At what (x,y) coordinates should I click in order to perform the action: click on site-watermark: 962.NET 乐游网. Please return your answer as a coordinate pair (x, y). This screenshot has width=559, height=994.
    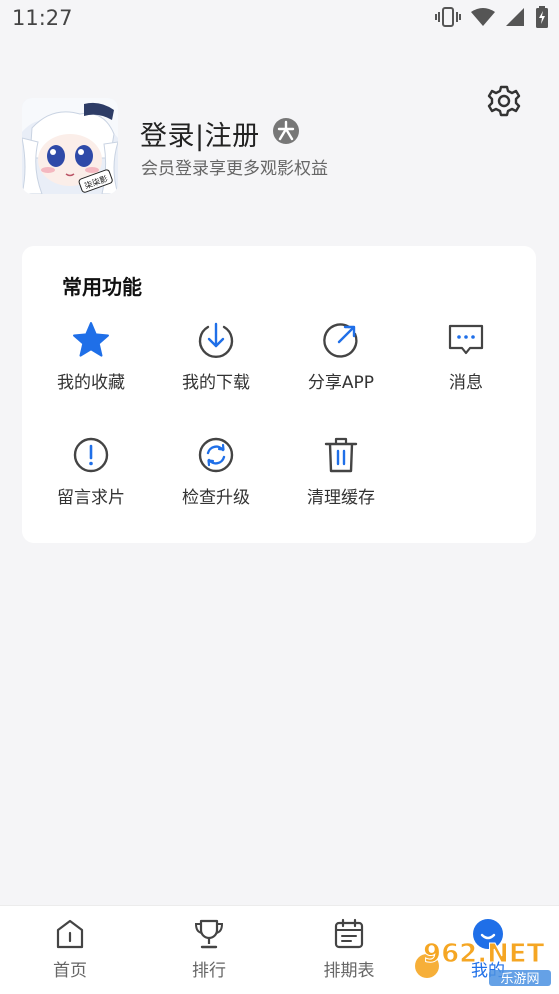
    Looking at the image, I should click on (485, 962).